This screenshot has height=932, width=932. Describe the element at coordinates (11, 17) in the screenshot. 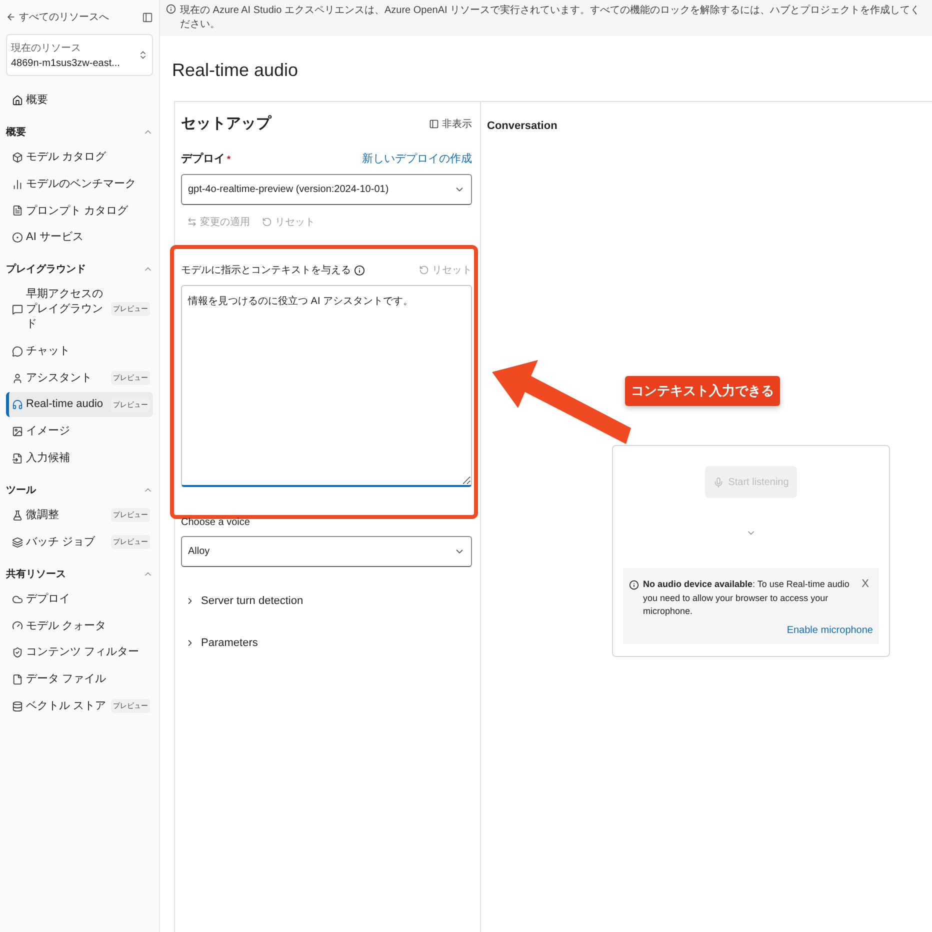

I see `arrow-left-icon` at that location.